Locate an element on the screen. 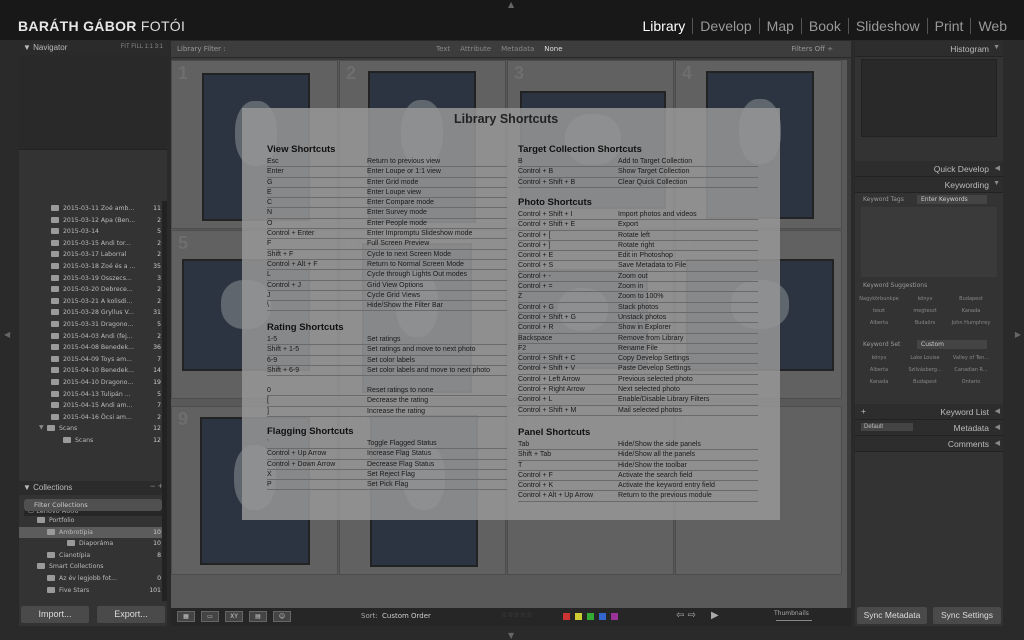 This screenshot has width=1024, height=640. collection-item: Portfolio is located at coordinates (93, 521).